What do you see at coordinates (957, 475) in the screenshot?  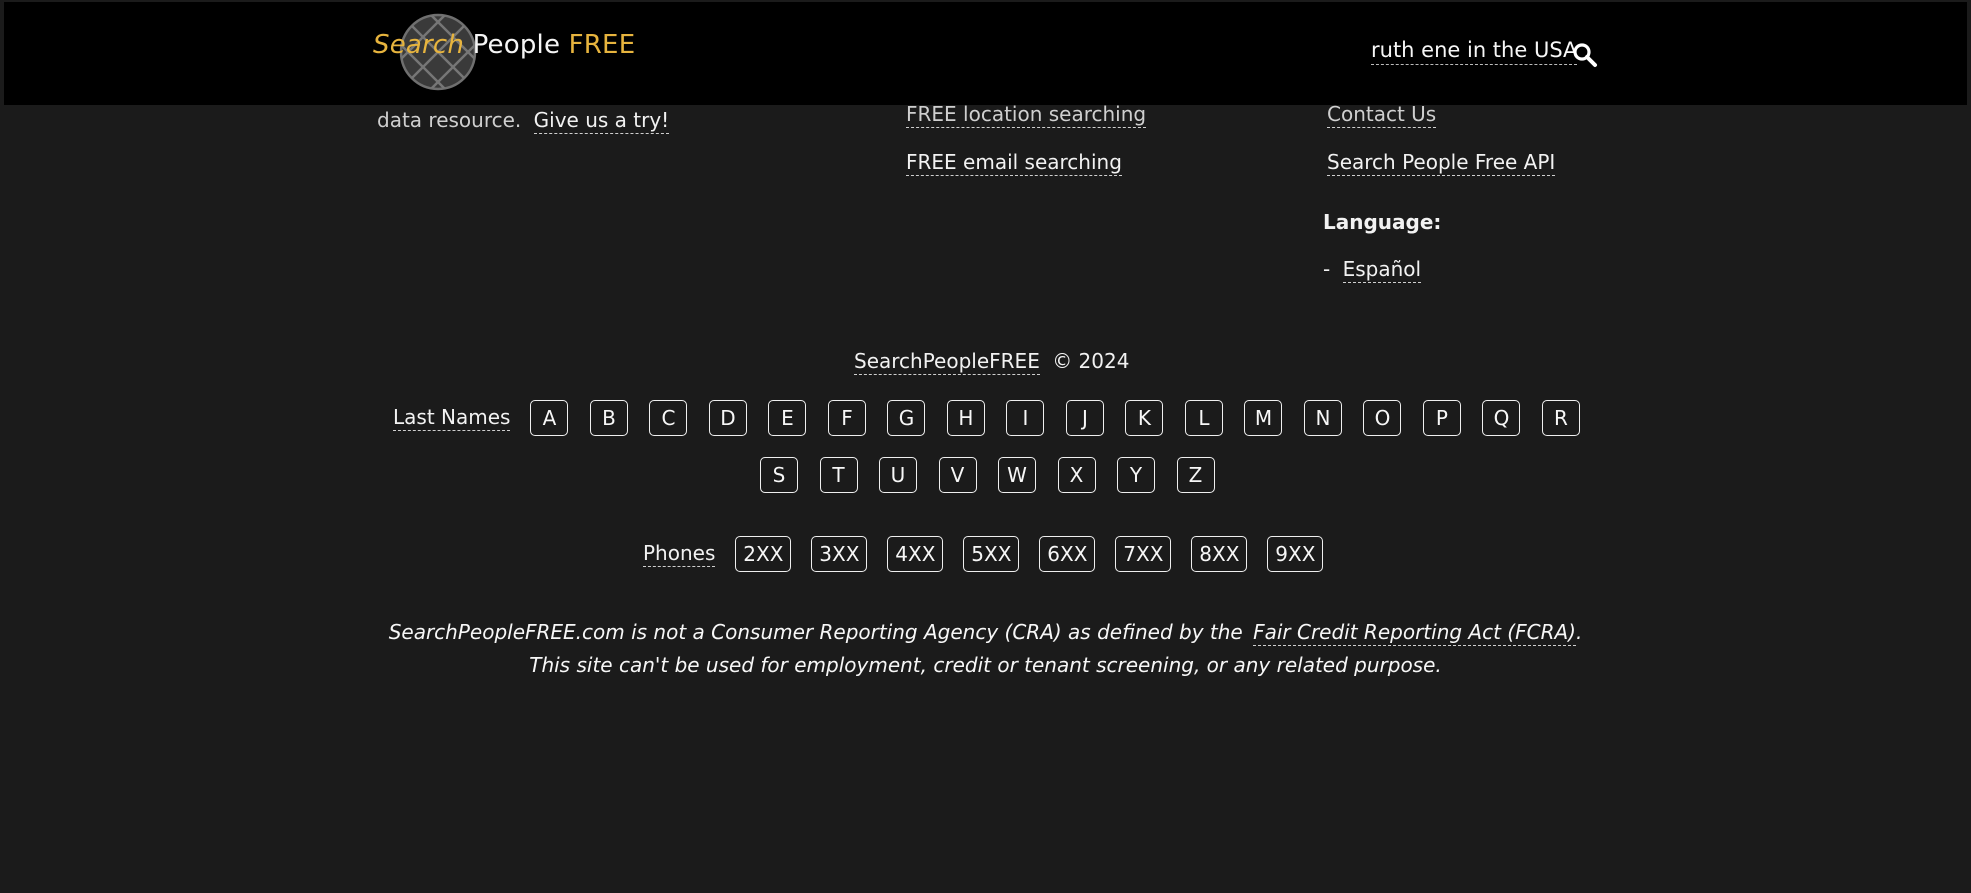 I see `last-name-letter-v: V` at bounding box center [957, 475].